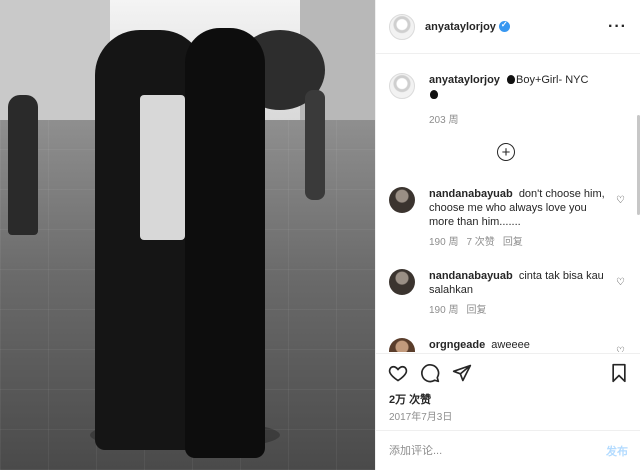  What do you see at coordinates (420, 415) in the screenshot?
I see `post-date: 2017年7月3日` at bounding box center [420, 415].